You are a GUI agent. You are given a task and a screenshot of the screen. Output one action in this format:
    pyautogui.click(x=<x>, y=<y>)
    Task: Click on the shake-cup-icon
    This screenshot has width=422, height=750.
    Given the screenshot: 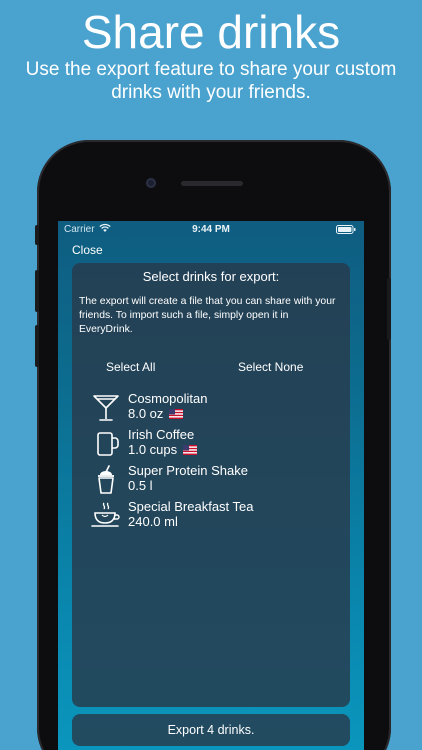 What is the action you would take?
    pyautogui.click(x=106, y=479)
    